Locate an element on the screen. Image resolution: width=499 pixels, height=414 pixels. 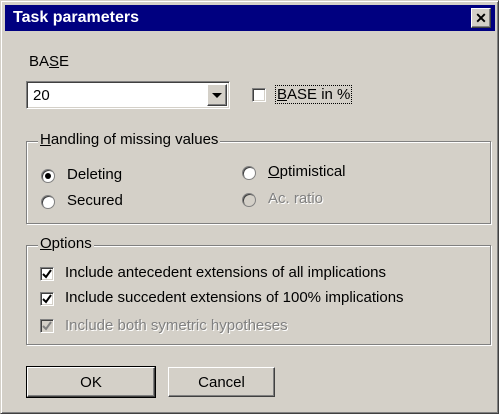
radio-optimistical is located at coordinates (249, 173).